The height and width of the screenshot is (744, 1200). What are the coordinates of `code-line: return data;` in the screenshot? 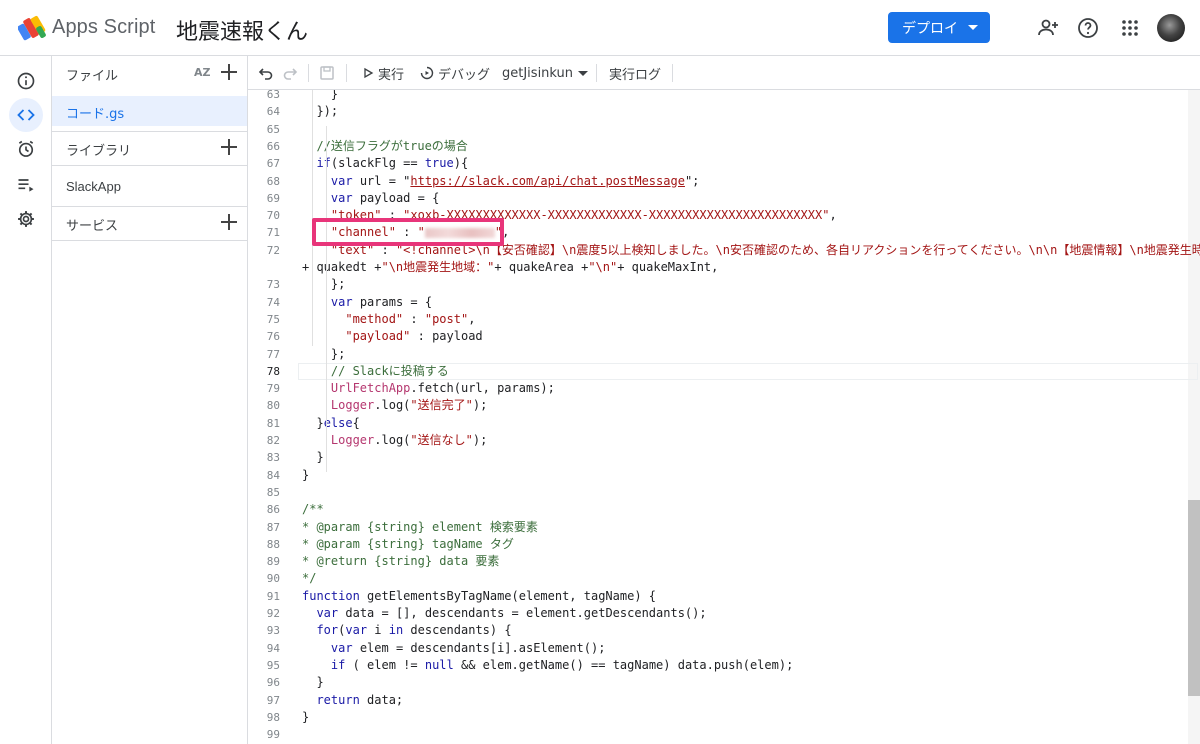 It's located at (352, 700).